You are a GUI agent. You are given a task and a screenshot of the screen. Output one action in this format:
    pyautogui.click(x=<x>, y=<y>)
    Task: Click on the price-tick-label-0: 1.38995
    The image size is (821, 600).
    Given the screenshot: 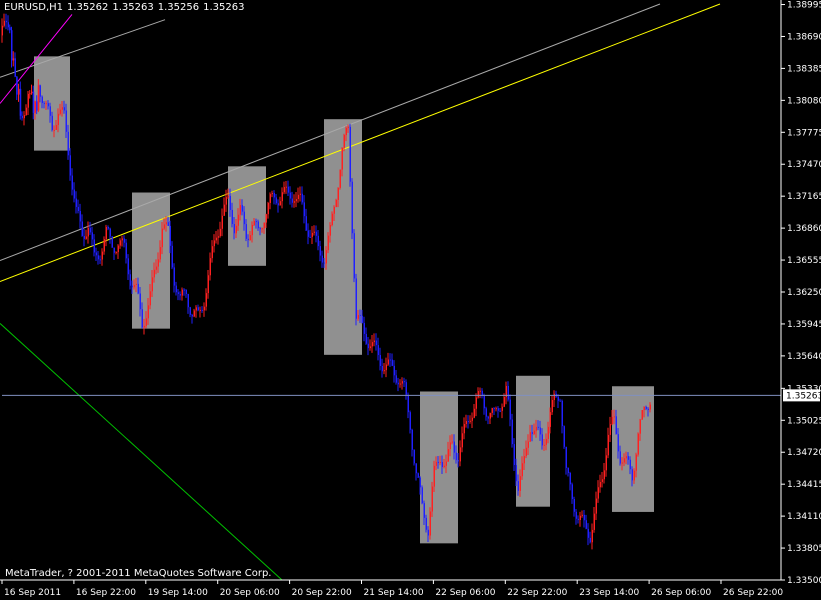 What is the action you would take?
    pyautogui.click(x=804, y=6)
    